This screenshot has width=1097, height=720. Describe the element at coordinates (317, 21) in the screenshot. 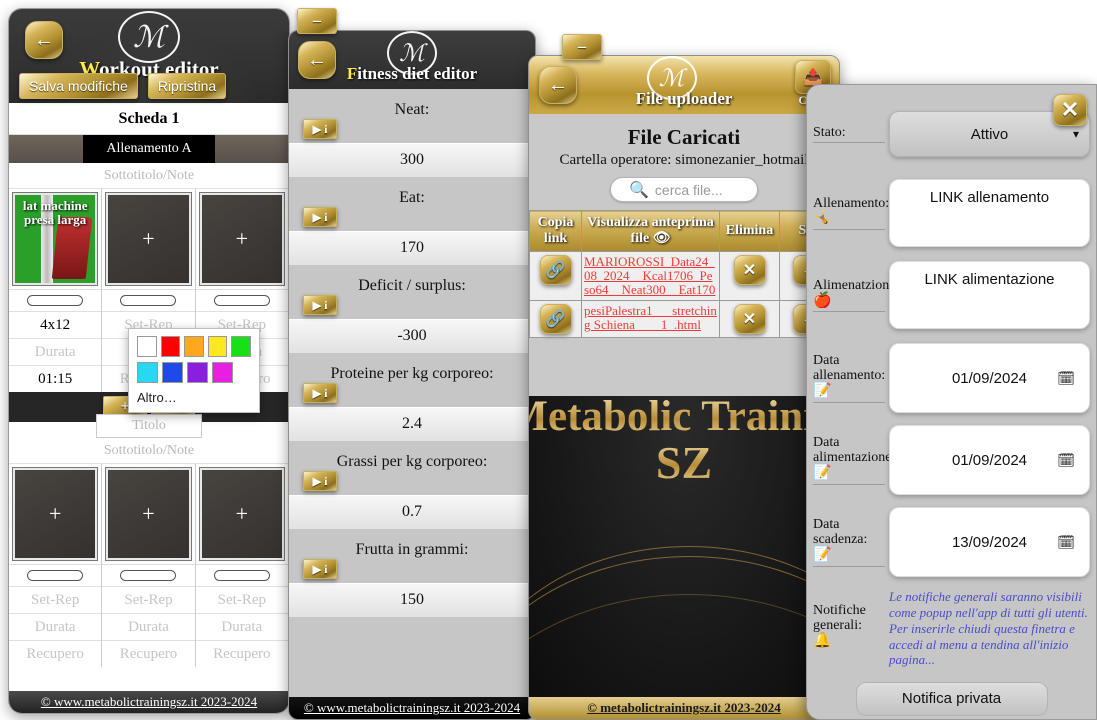

I see `minimize-button-diet: –` at that location.